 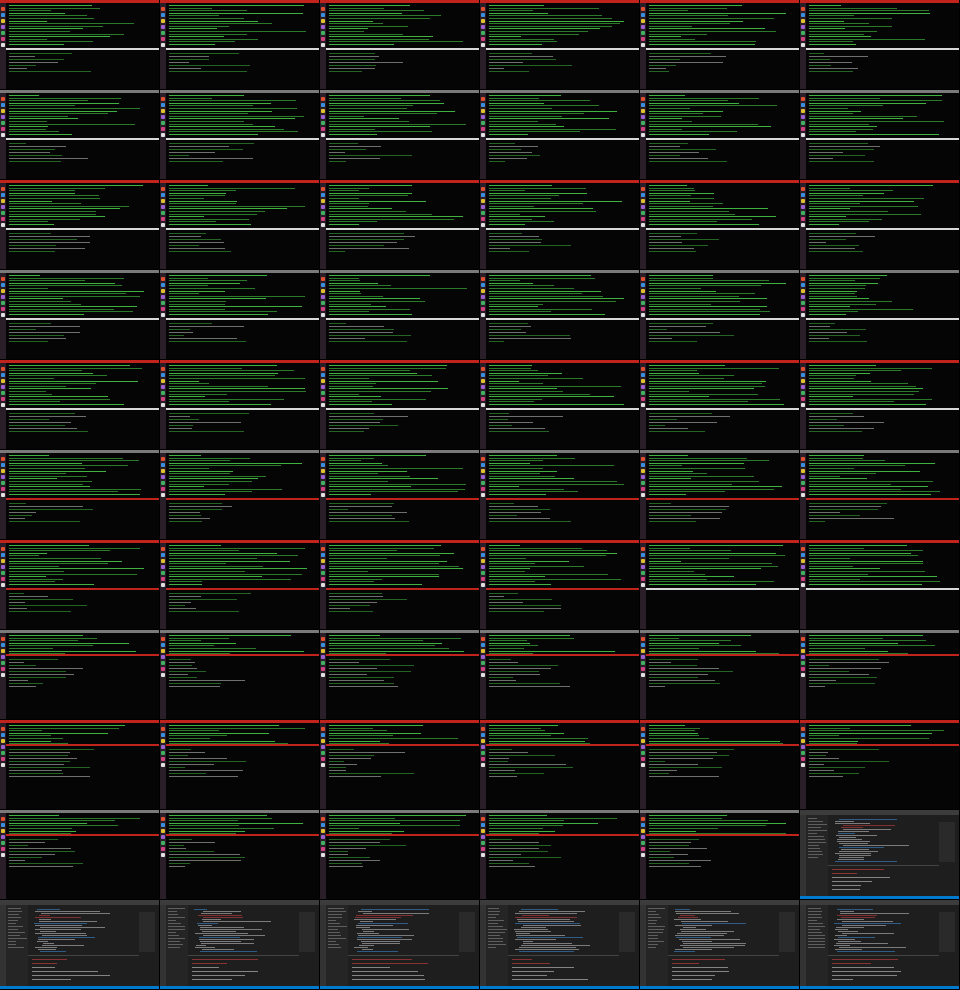 I want to click on status-bar, so click(x=239, y=987).